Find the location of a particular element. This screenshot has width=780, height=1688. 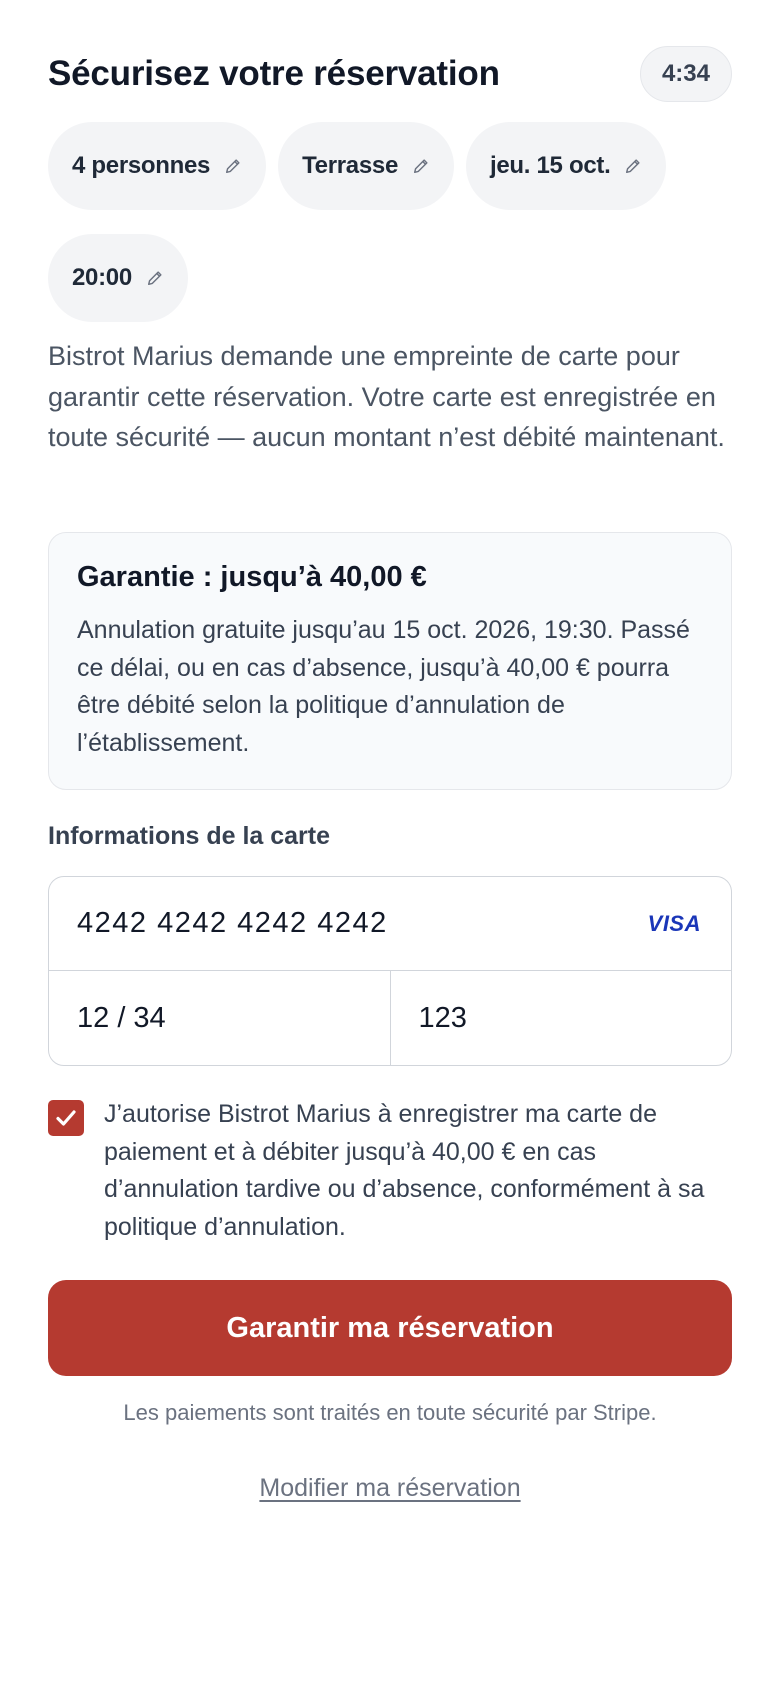

consent-checkbox is located at coordinates (66, 1118).